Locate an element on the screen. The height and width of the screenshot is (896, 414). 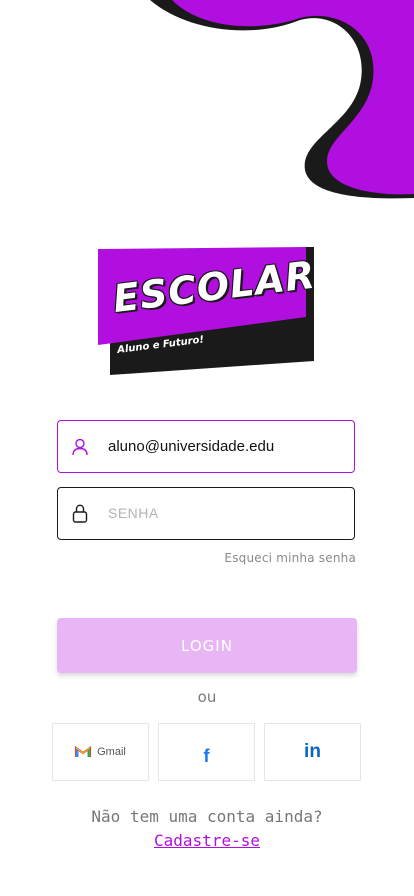
linkedin-login-button: in is located at coordinates (312, 752).